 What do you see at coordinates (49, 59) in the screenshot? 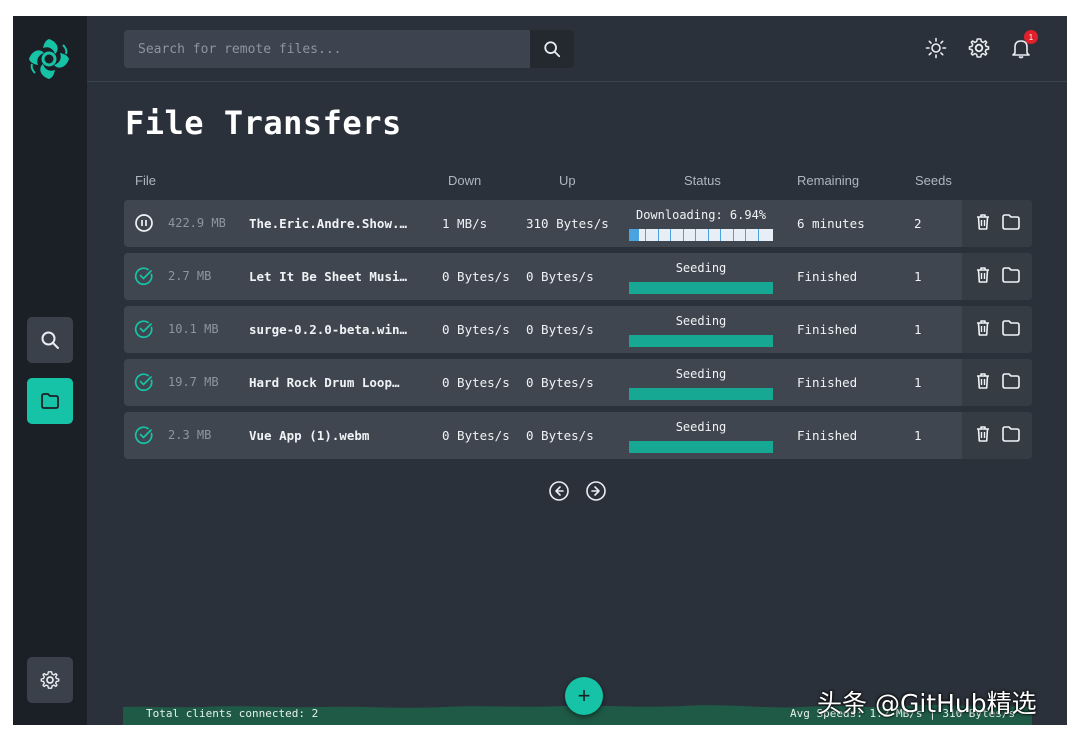
I see `logo-icon` at bounding box center [49, 59].